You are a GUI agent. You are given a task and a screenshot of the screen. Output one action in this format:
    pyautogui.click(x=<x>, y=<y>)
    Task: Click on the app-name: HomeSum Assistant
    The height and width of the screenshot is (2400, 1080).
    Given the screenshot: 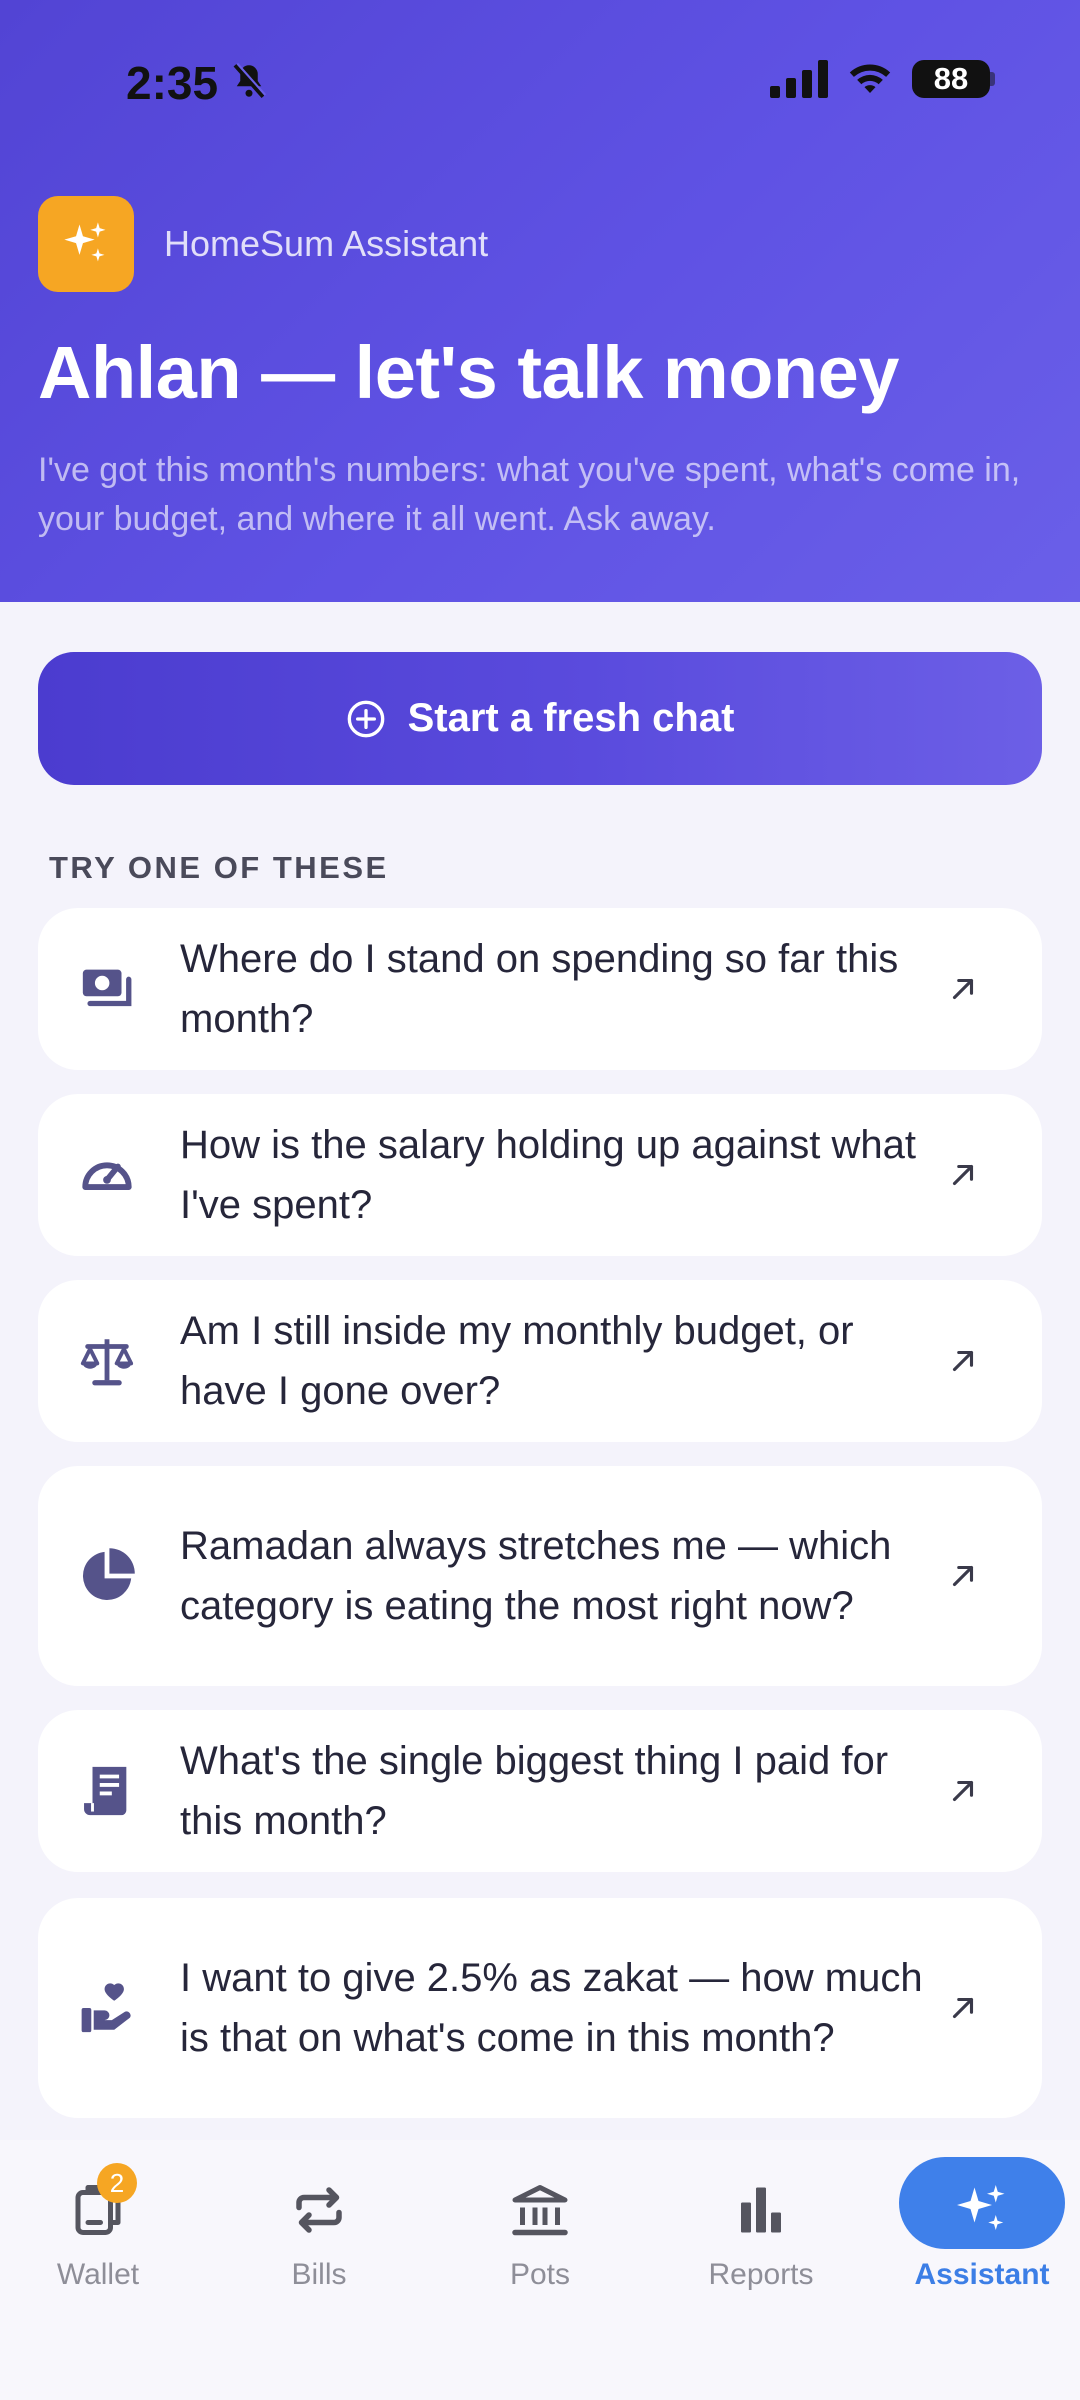 What is the action you would take?
    pyautogui.click(x=326, y=243)
    